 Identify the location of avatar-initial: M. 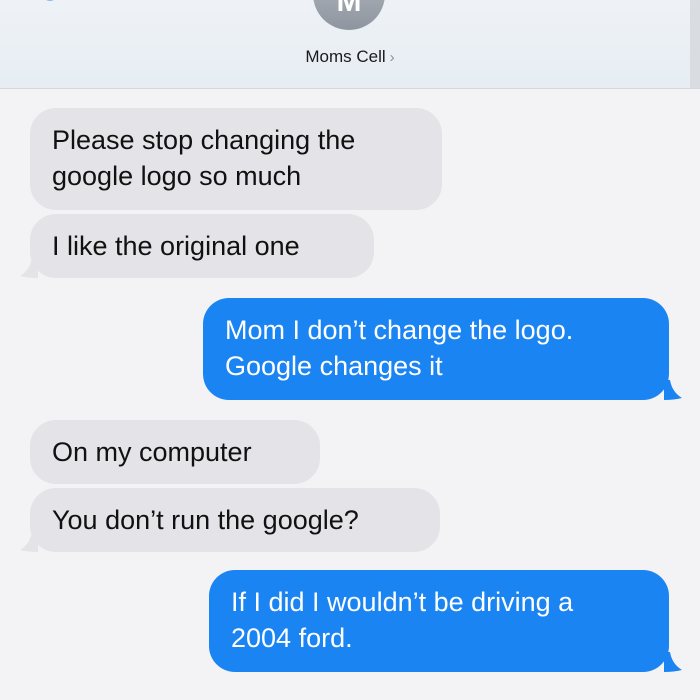
(349, 9).